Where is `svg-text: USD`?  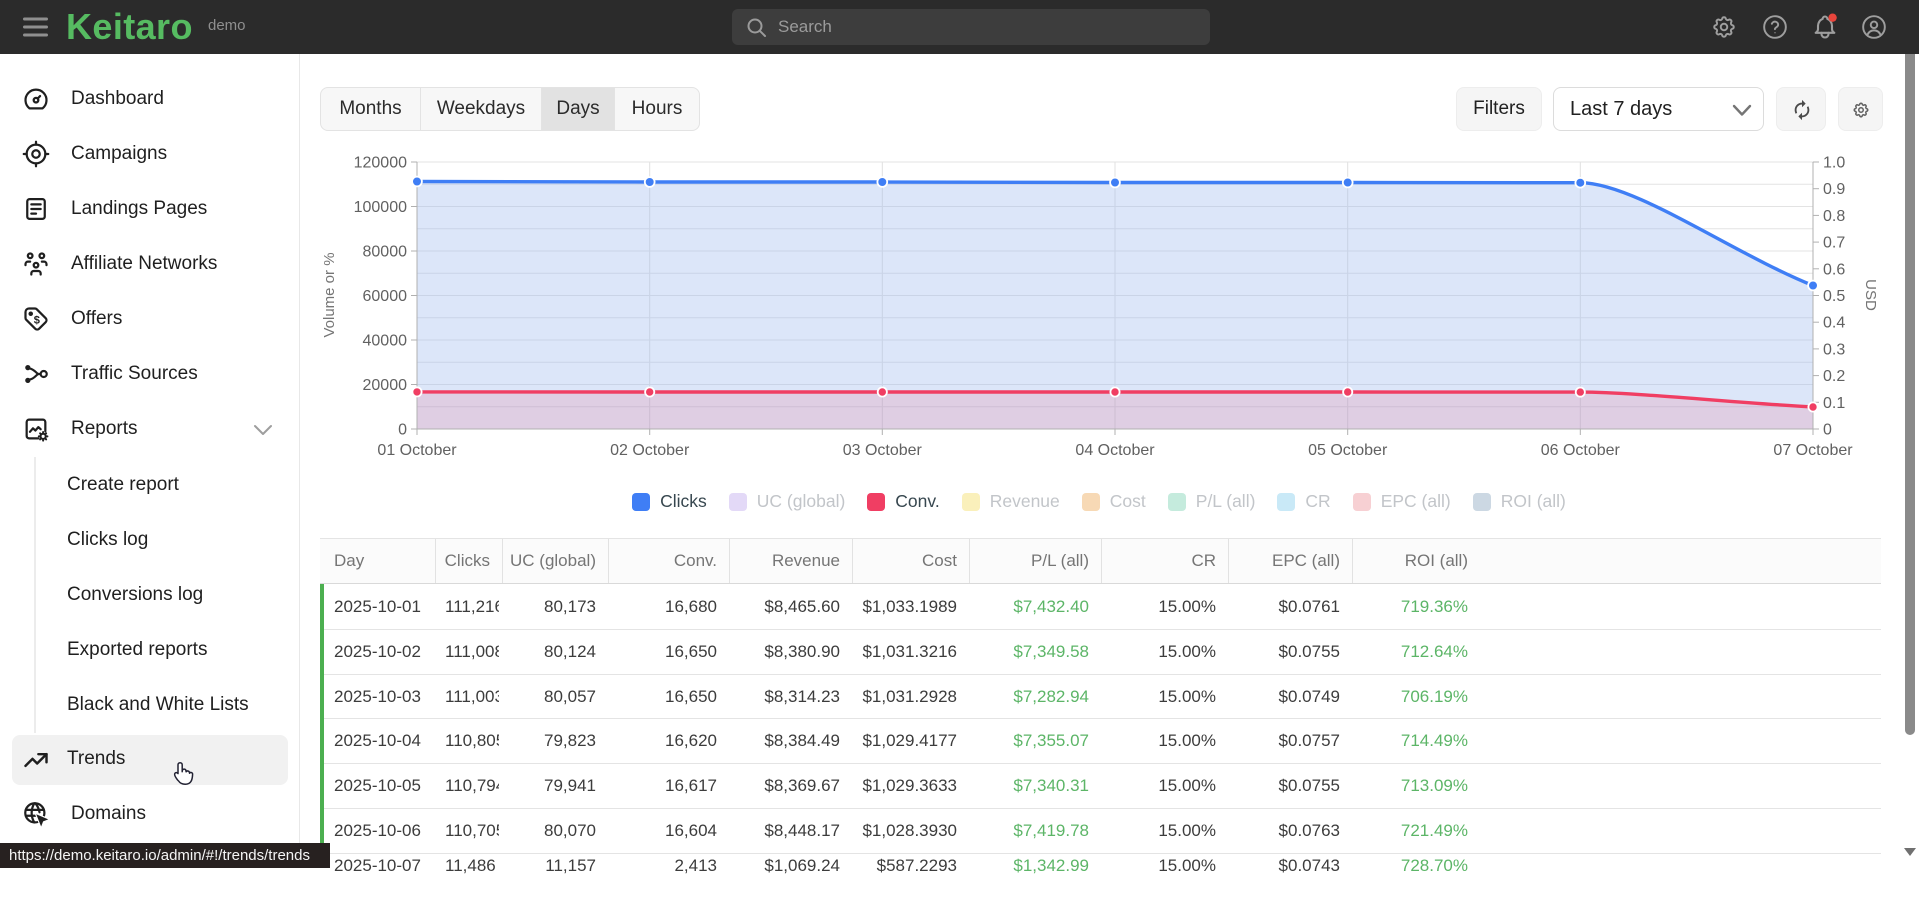
svg-text: USD is located at coordinates (1870, 295).